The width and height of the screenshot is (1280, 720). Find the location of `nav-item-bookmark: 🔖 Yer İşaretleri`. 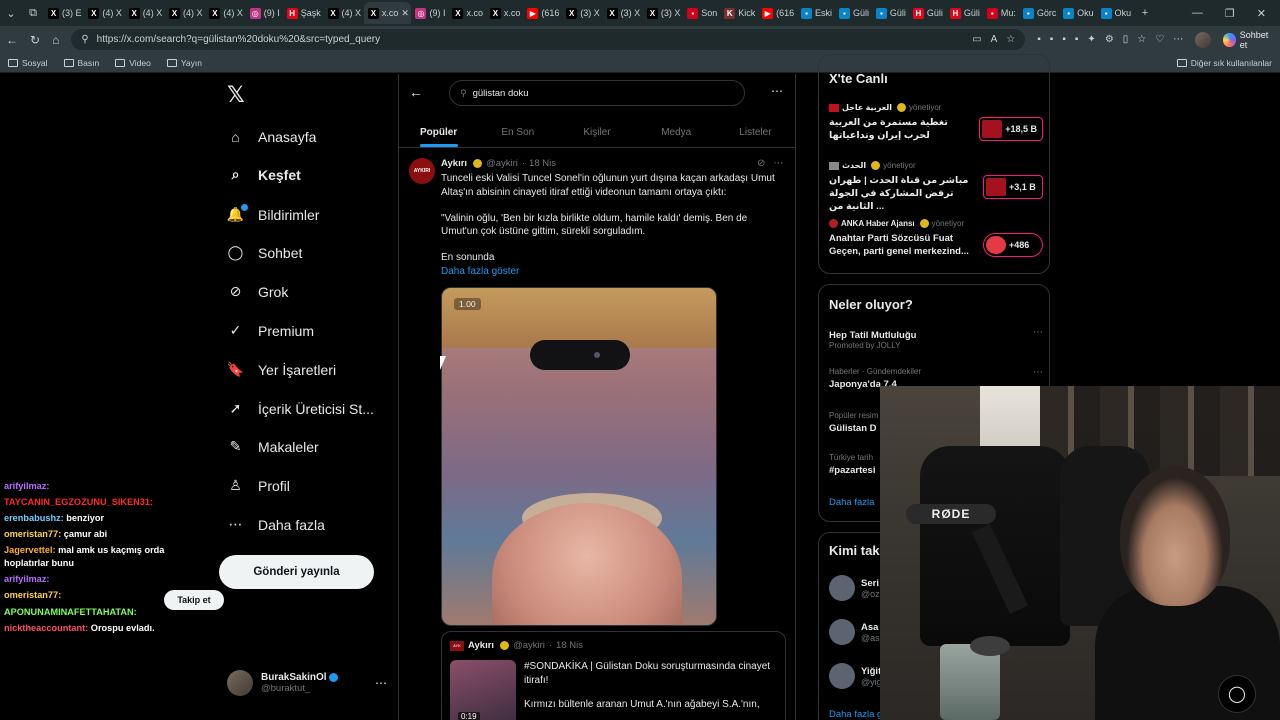

nav-item-bookmark: 🔖 Yer İşaretleri is located at coordinates (281, 369).